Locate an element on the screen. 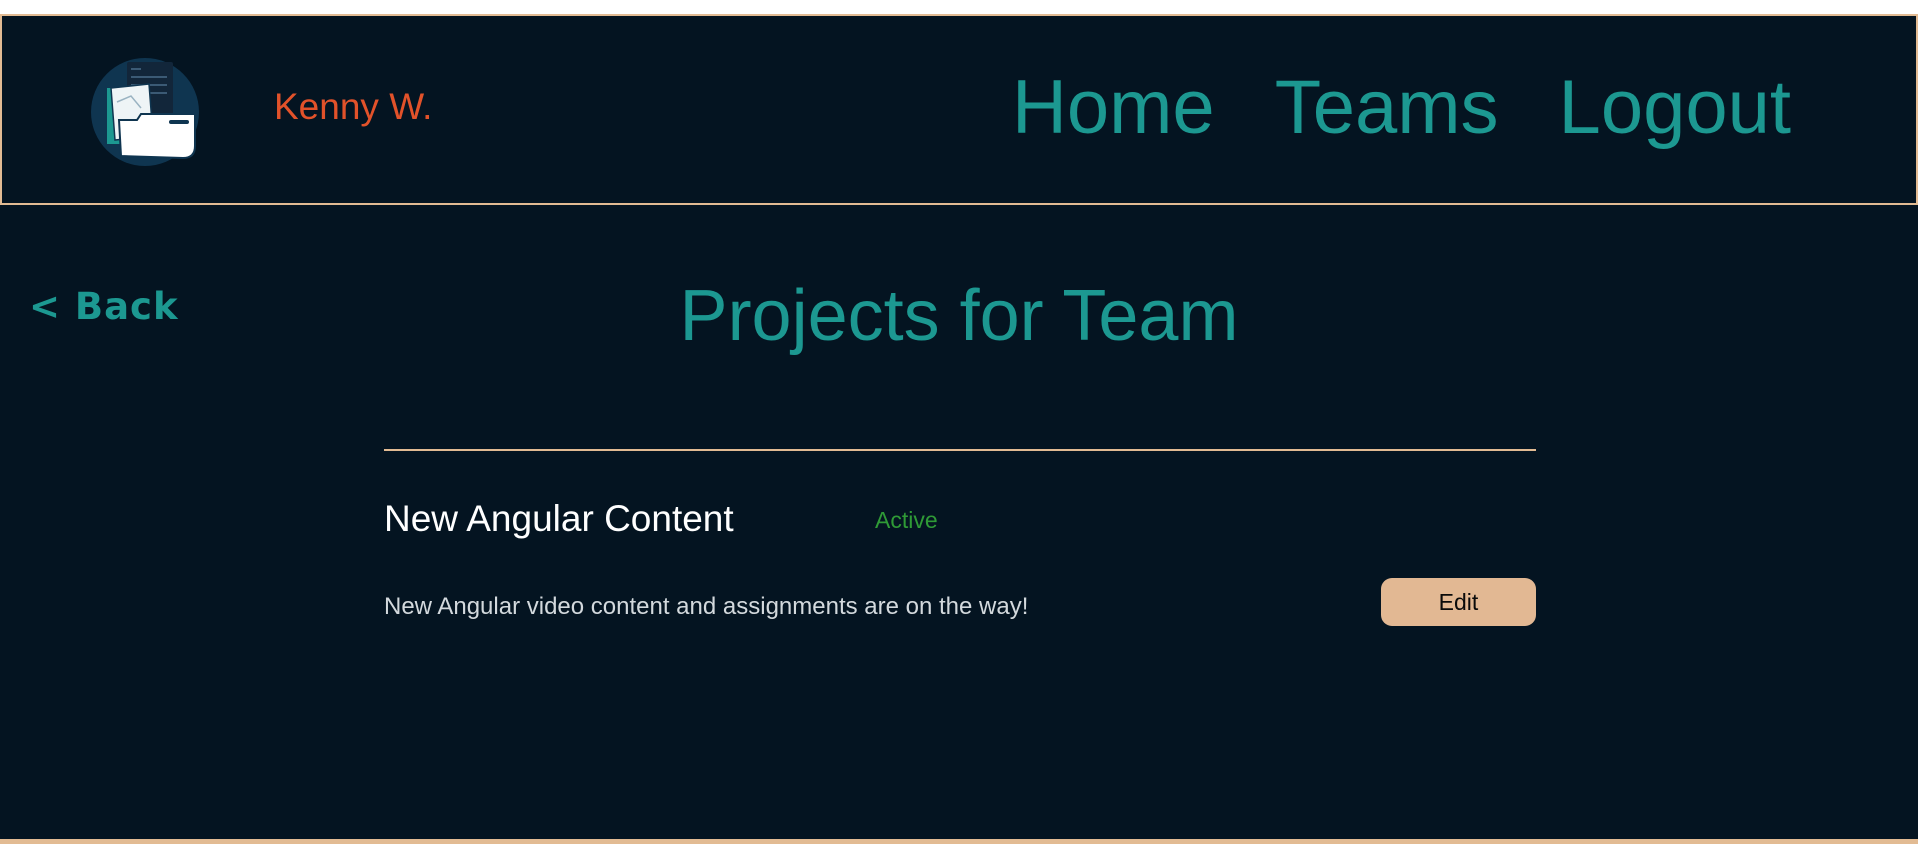 The image size is (1918, 844). page-title: Projects for Team is located at coordinates (959, 316).